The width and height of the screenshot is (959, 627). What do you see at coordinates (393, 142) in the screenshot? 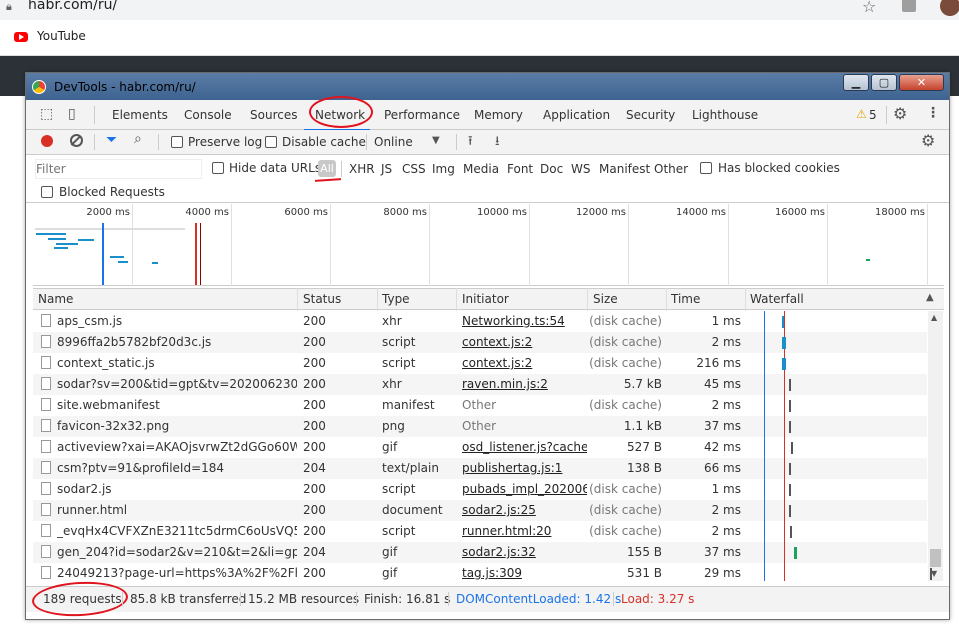
I see `throttle-select: Online` at bounding box center [393, 142].